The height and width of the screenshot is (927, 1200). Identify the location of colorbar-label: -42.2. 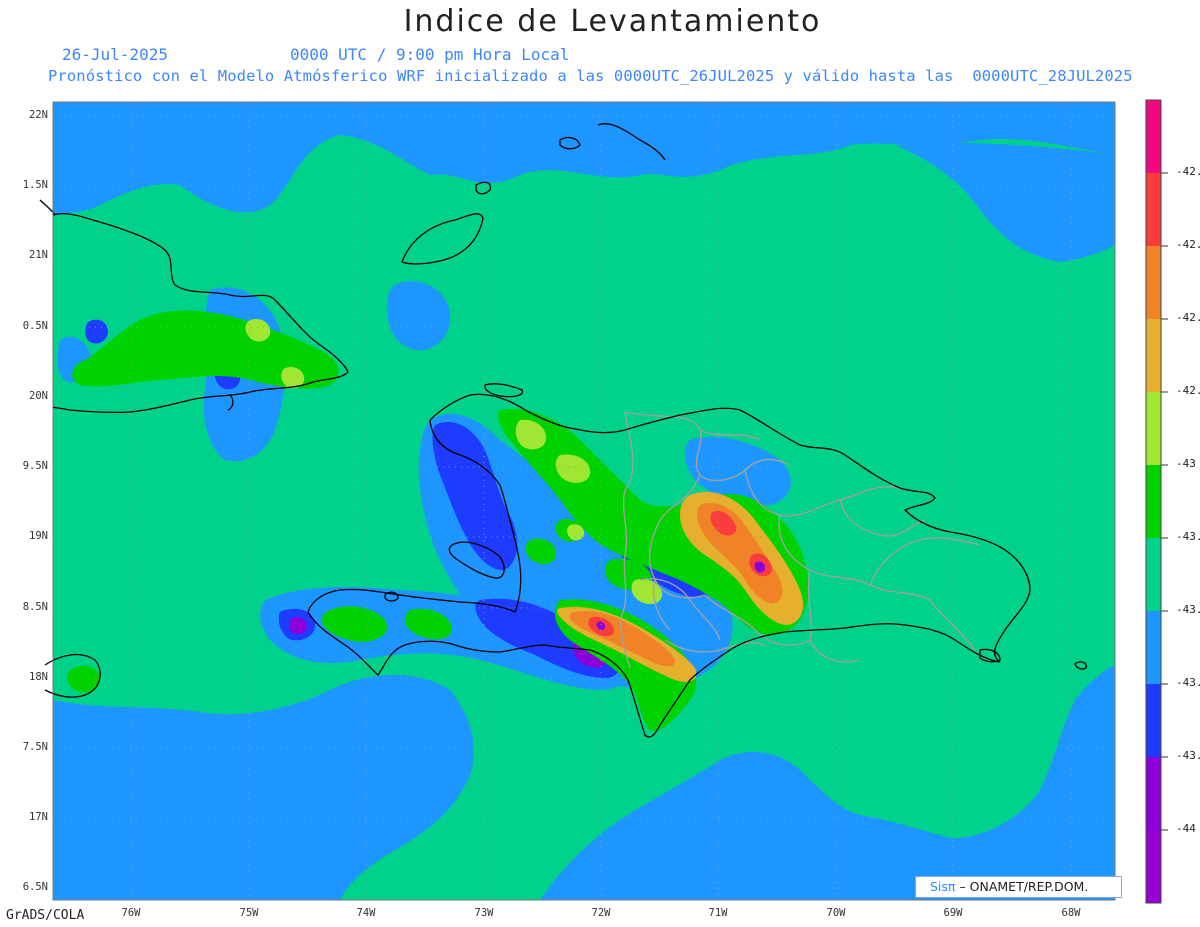
(1188, 171).